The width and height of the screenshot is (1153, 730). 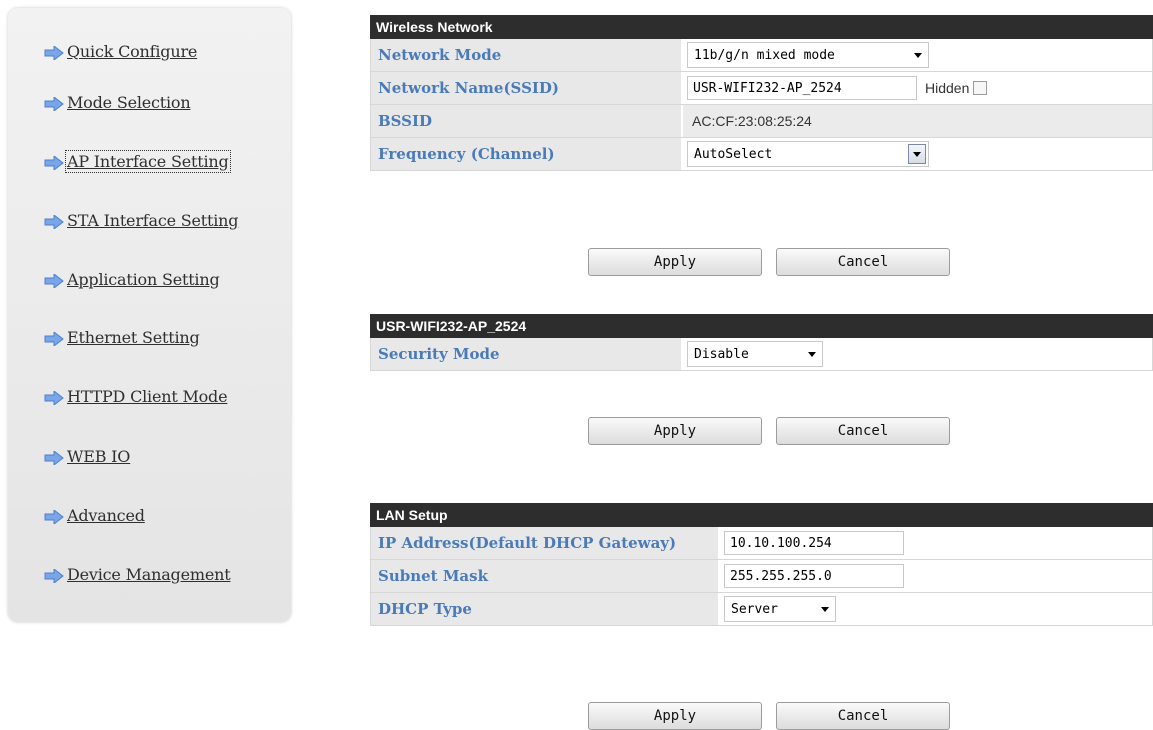 I want to click on subnet-mask-label: Subnet Mask, so click(x=545, y=576).